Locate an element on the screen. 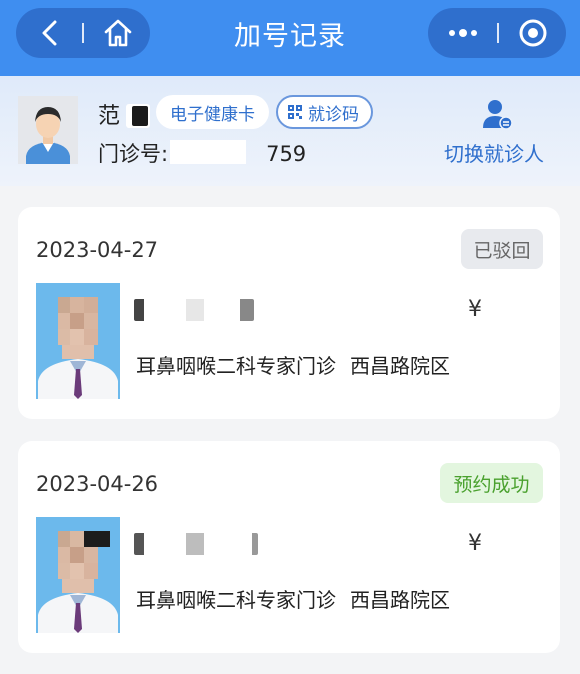  avatar is located at coordinates (48, 130).